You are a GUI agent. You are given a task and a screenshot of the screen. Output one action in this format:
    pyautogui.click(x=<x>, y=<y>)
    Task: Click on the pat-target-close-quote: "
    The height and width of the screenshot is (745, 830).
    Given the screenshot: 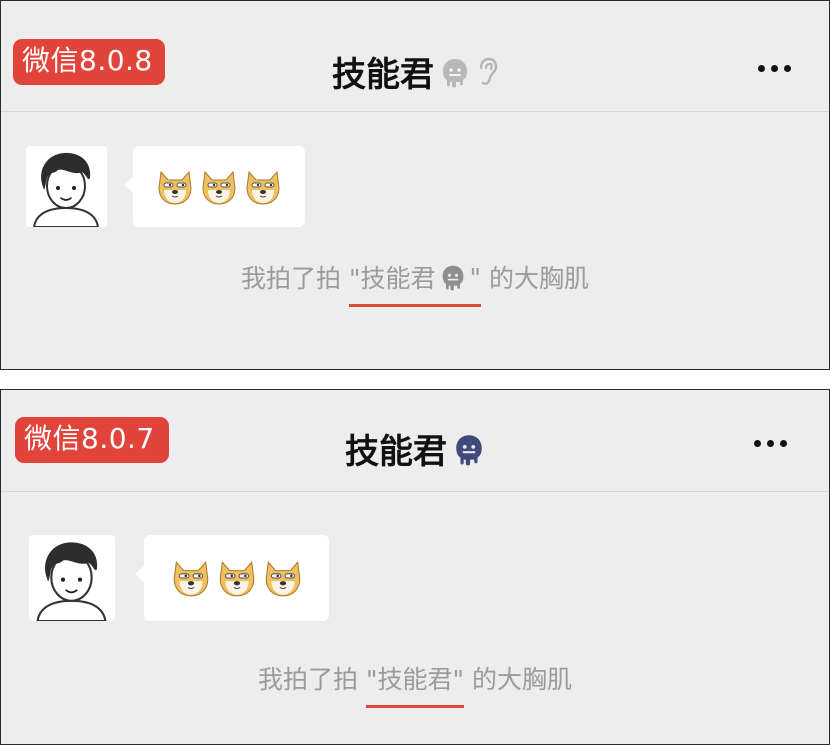 What is the action you would take?
    pyautogui.click(x=475, y=277)
    